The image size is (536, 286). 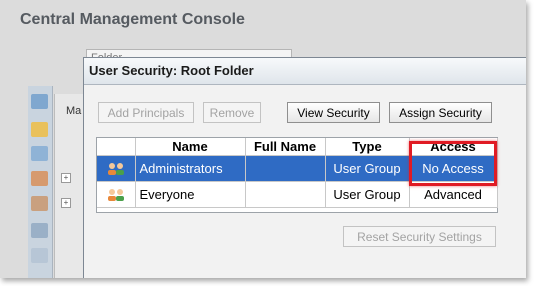 What do you see at coordinates (39, 255) in the screenshot?
I see `database-icon` at bounding box center [39, 255].